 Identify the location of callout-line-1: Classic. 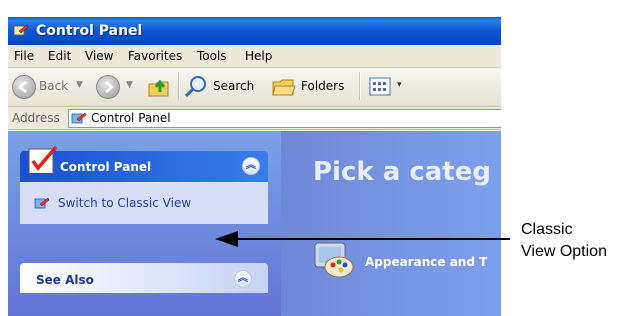
(547, 229).